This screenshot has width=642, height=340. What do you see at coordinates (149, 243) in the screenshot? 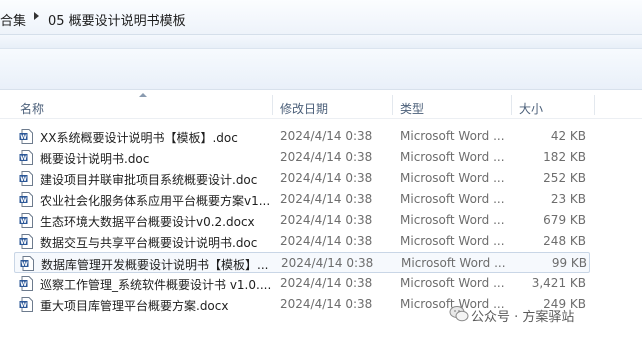
I see `file-name: 数据交互与共享平台概要设计说明书.doc` at bounding box center [149, 243].